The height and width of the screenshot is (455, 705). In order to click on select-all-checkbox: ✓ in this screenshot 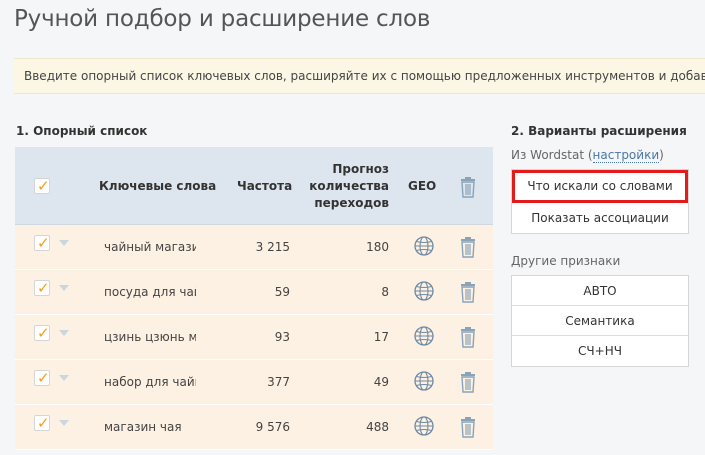, I will do `click(42, 186)`.